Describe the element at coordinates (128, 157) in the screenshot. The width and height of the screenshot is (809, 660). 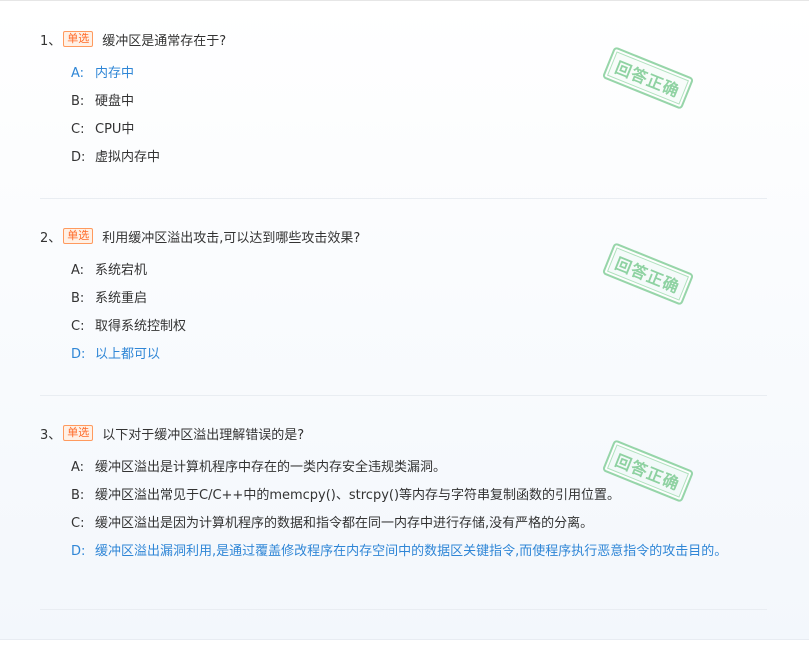
I see `option-text: 虚拟内存中` at that location.